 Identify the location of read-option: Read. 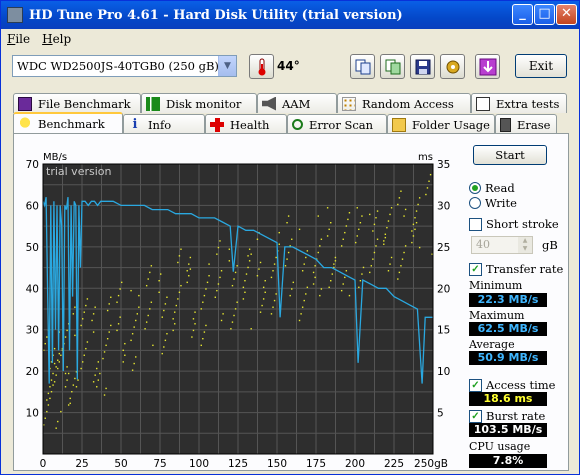
(492, 188).